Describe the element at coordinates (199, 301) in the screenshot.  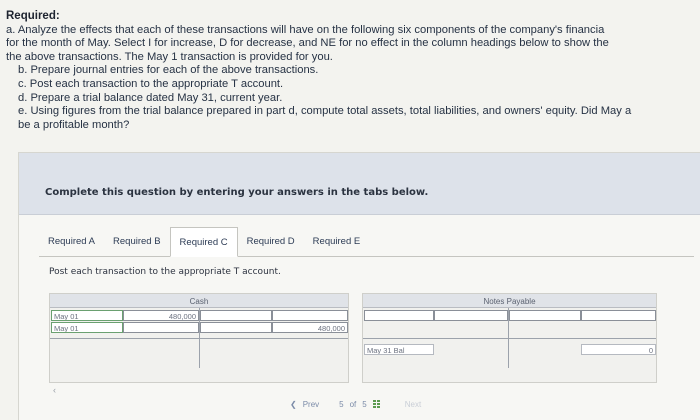
I see `cash-account-title: Cash` at that location.